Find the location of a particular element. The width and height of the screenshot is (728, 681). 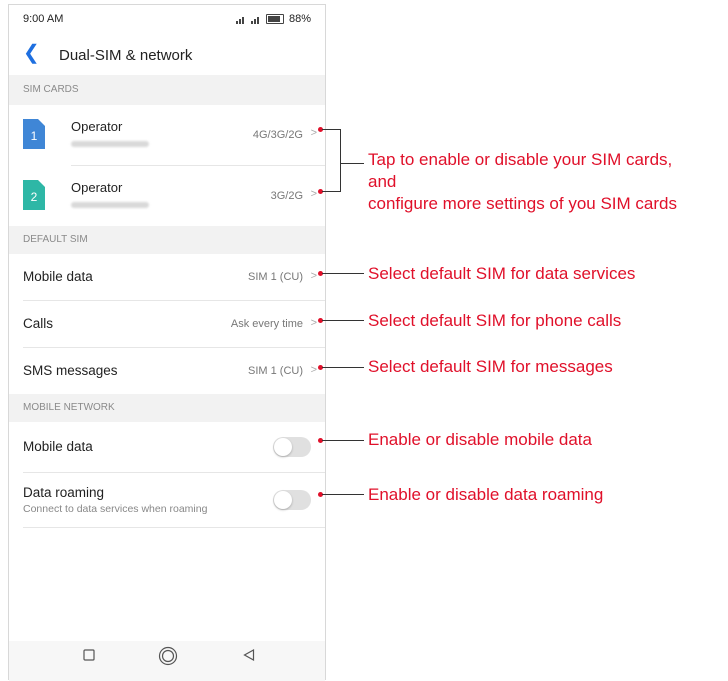

sim-card-1-network: 4G/3G/2G is located at coordinates (277, 135).